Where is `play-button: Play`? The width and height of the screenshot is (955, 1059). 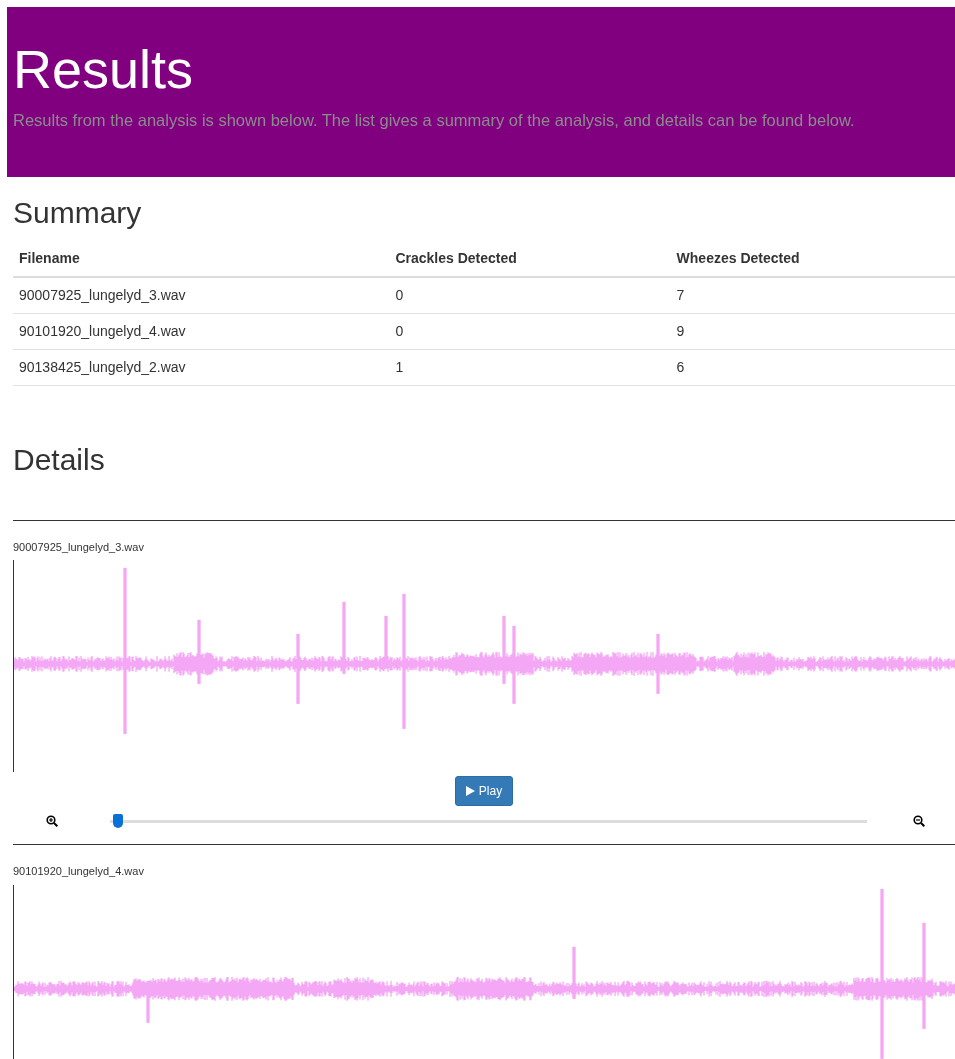
play-button: Play is located at coordinates (484, 791).